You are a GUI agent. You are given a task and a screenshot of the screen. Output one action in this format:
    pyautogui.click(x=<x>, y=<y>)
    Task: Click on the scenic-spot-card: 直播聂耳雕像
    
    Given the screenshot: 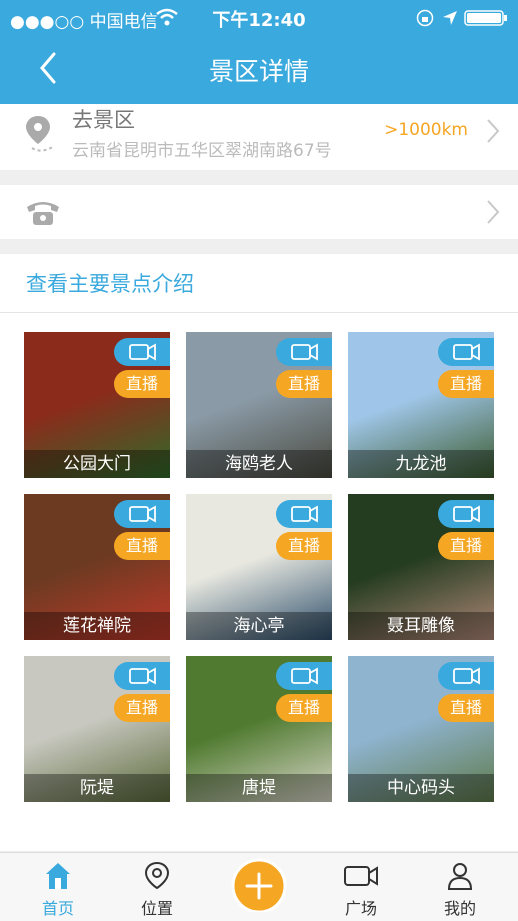 What is the action you would take?
    pyautogui.click(x=421, y=567)
    